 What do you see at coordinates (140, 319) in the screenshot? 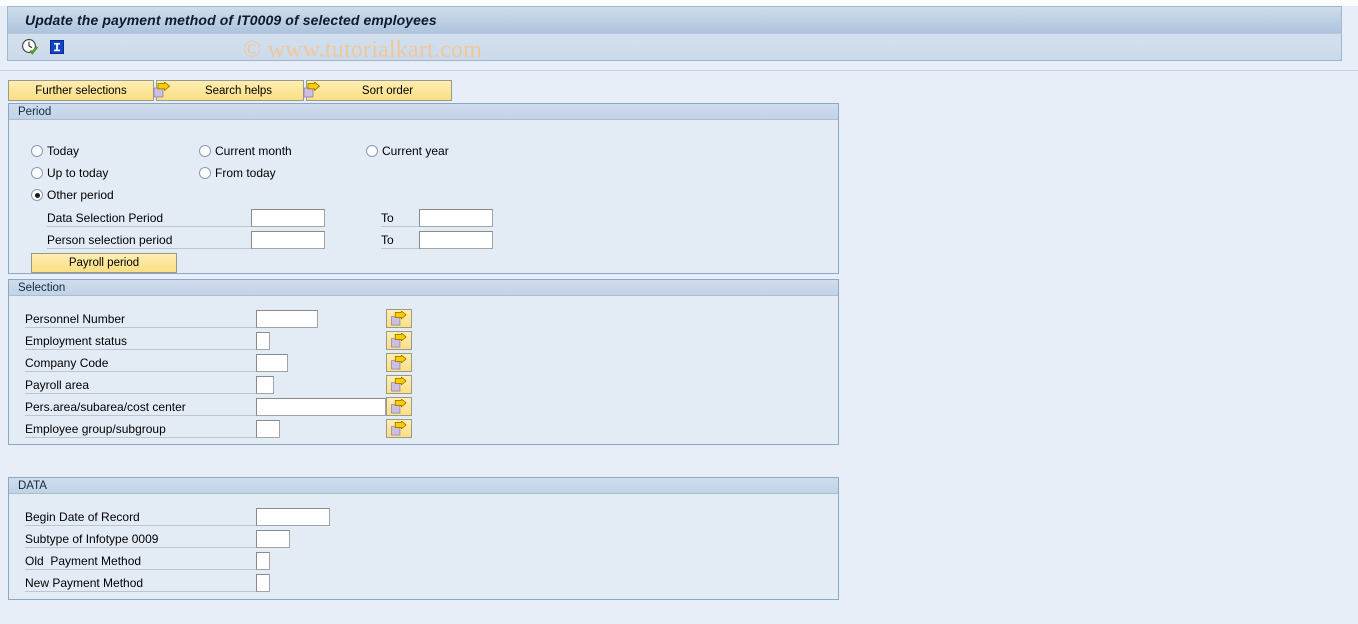
I see `personnel-number-label: Personnel Number` at bounding box center [140, 319].